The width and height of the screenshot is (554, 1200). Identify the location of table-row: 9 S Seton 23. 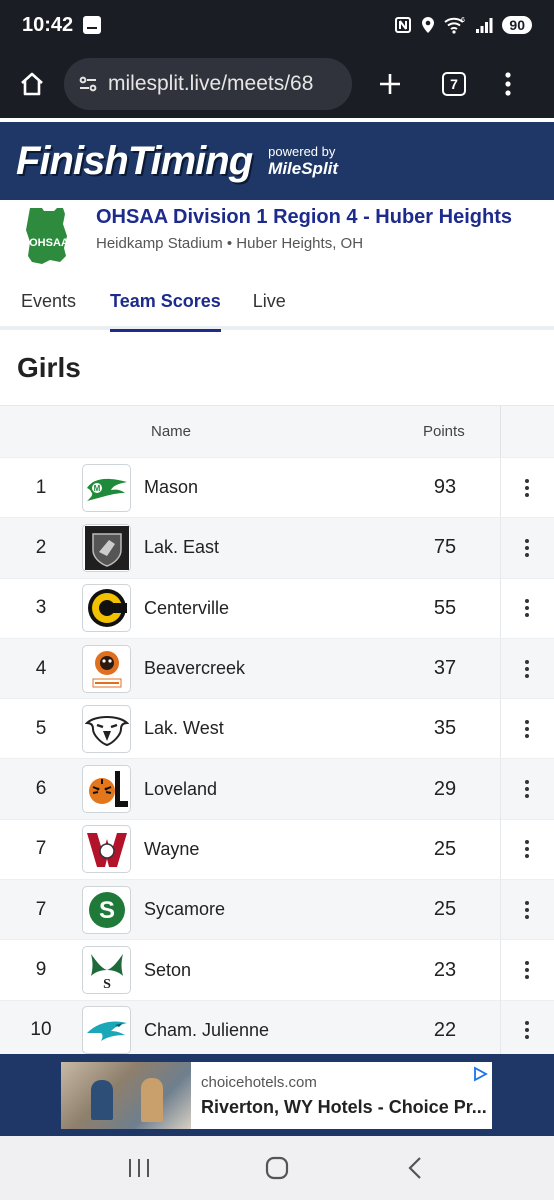
(277, 970).